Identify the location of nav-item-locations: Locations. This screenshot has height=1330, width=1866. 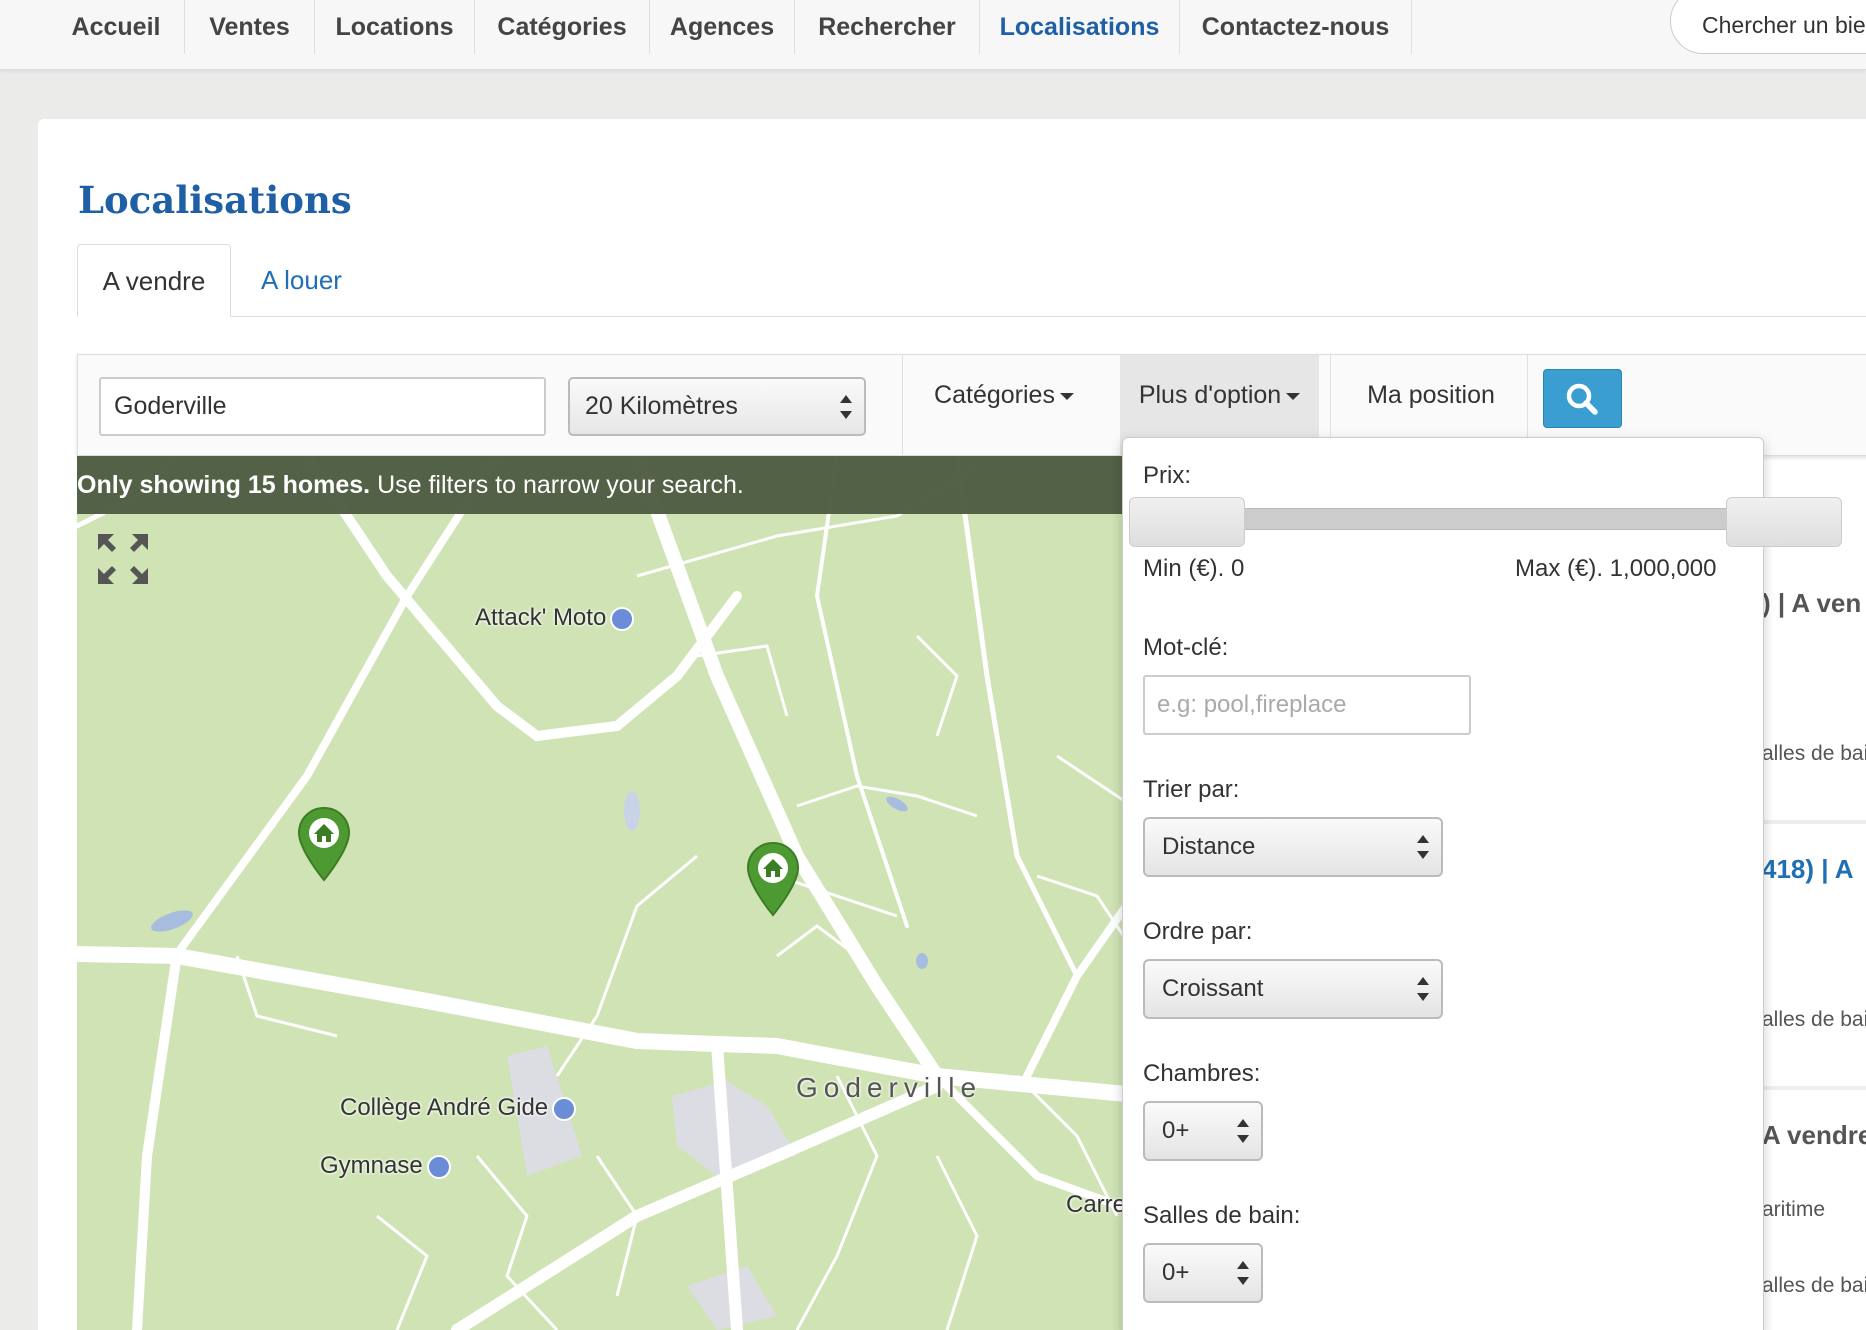
(395, 27).